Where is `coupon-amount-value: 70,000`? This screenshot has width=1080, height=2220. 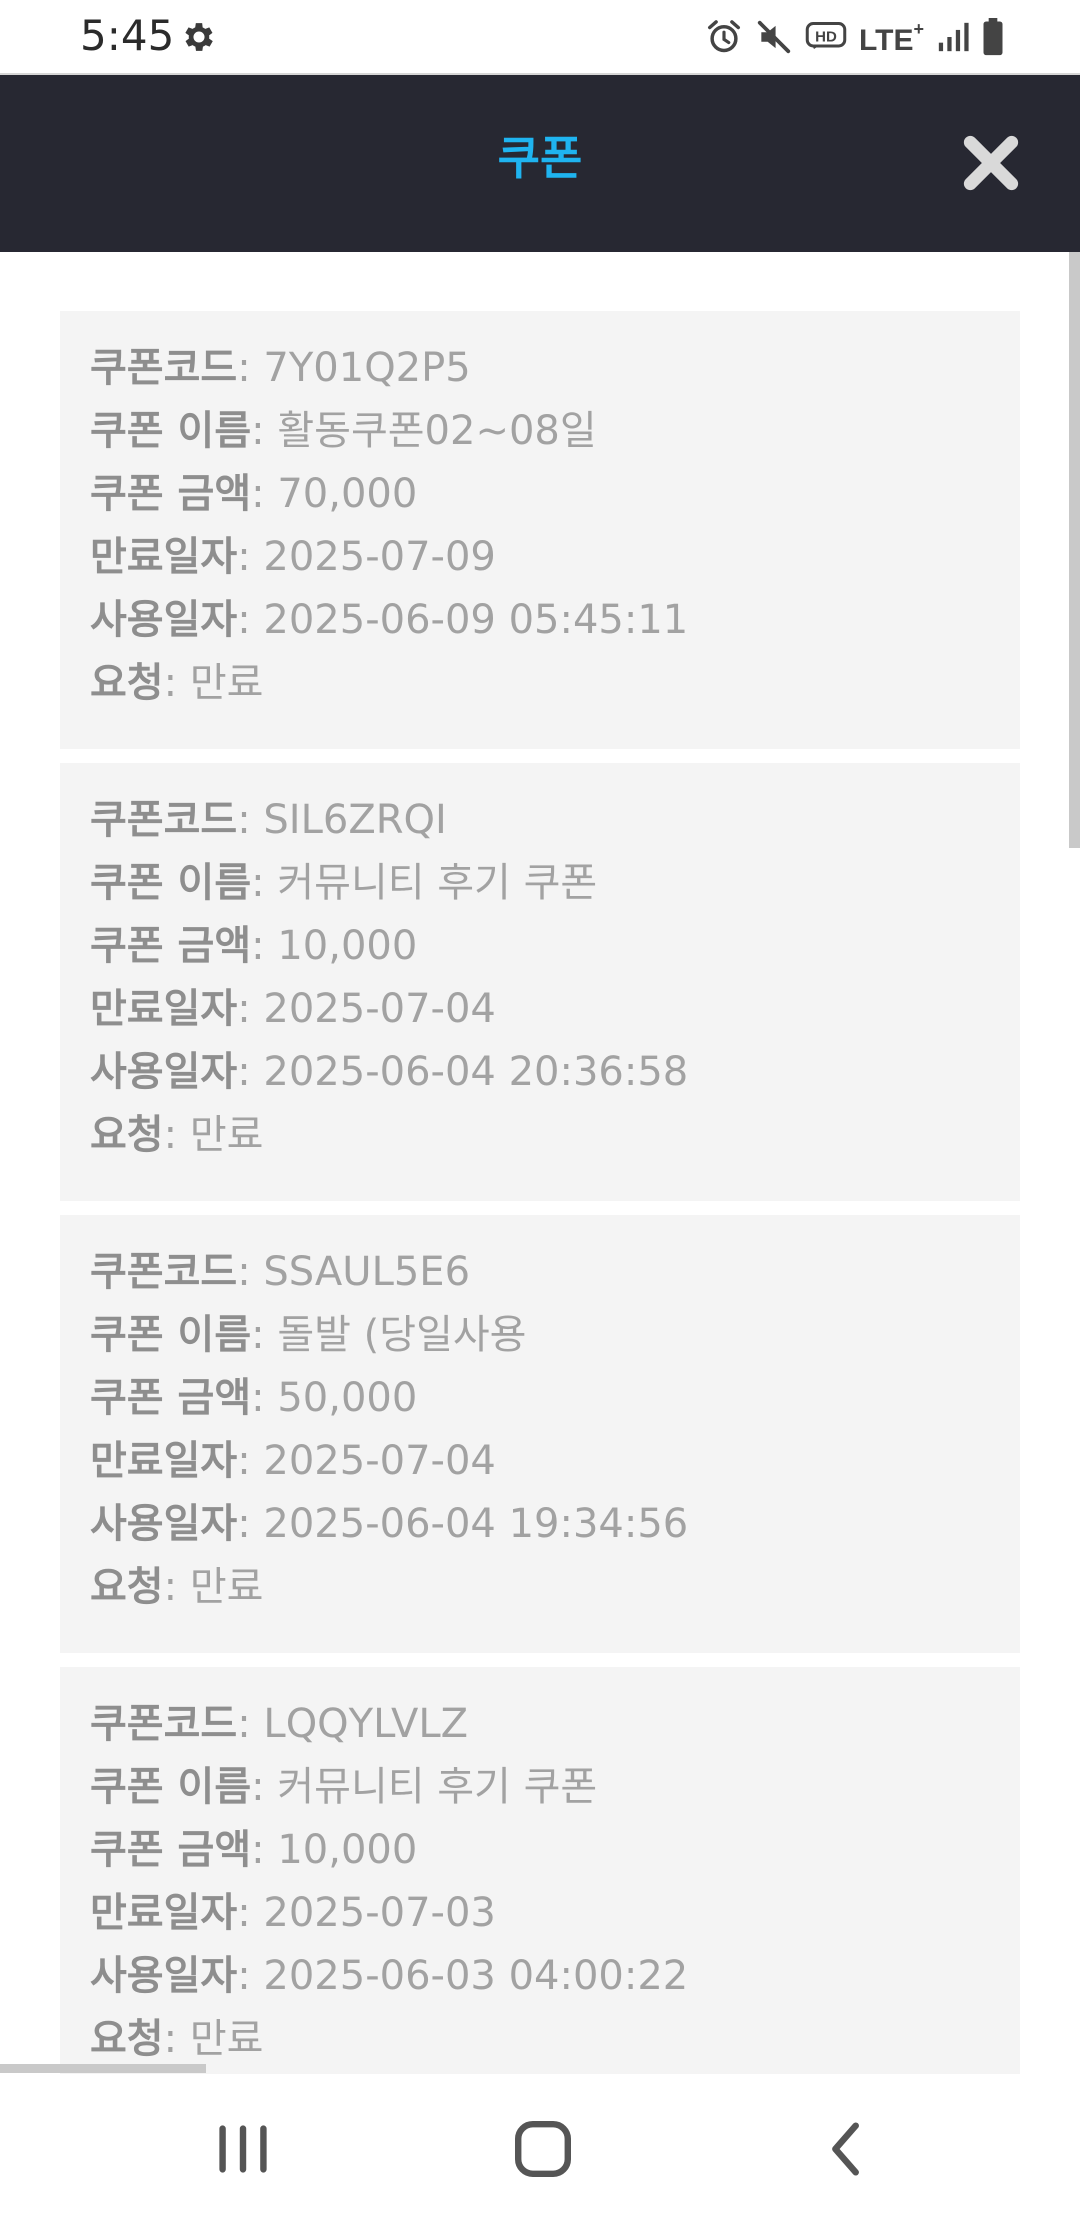 coupon-amount-value: 70,000 is located at coordinates (347, 494).